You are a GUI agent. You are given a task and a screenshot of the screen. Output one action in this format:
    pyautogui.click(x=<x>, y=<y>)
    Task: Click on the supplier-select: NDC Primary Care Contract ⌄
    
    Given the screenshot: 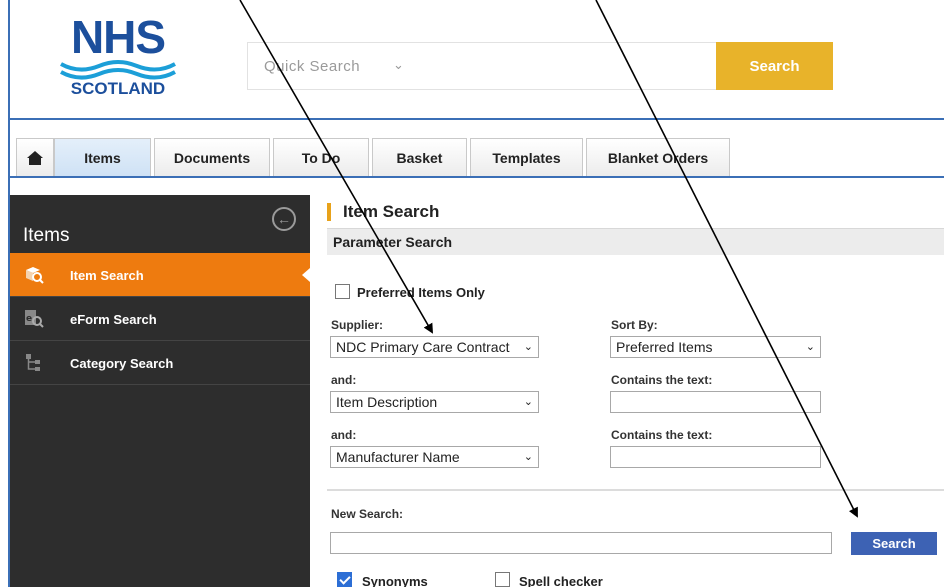 What is the action you would take?
    pyautogui.click(x=434, y=347)
    